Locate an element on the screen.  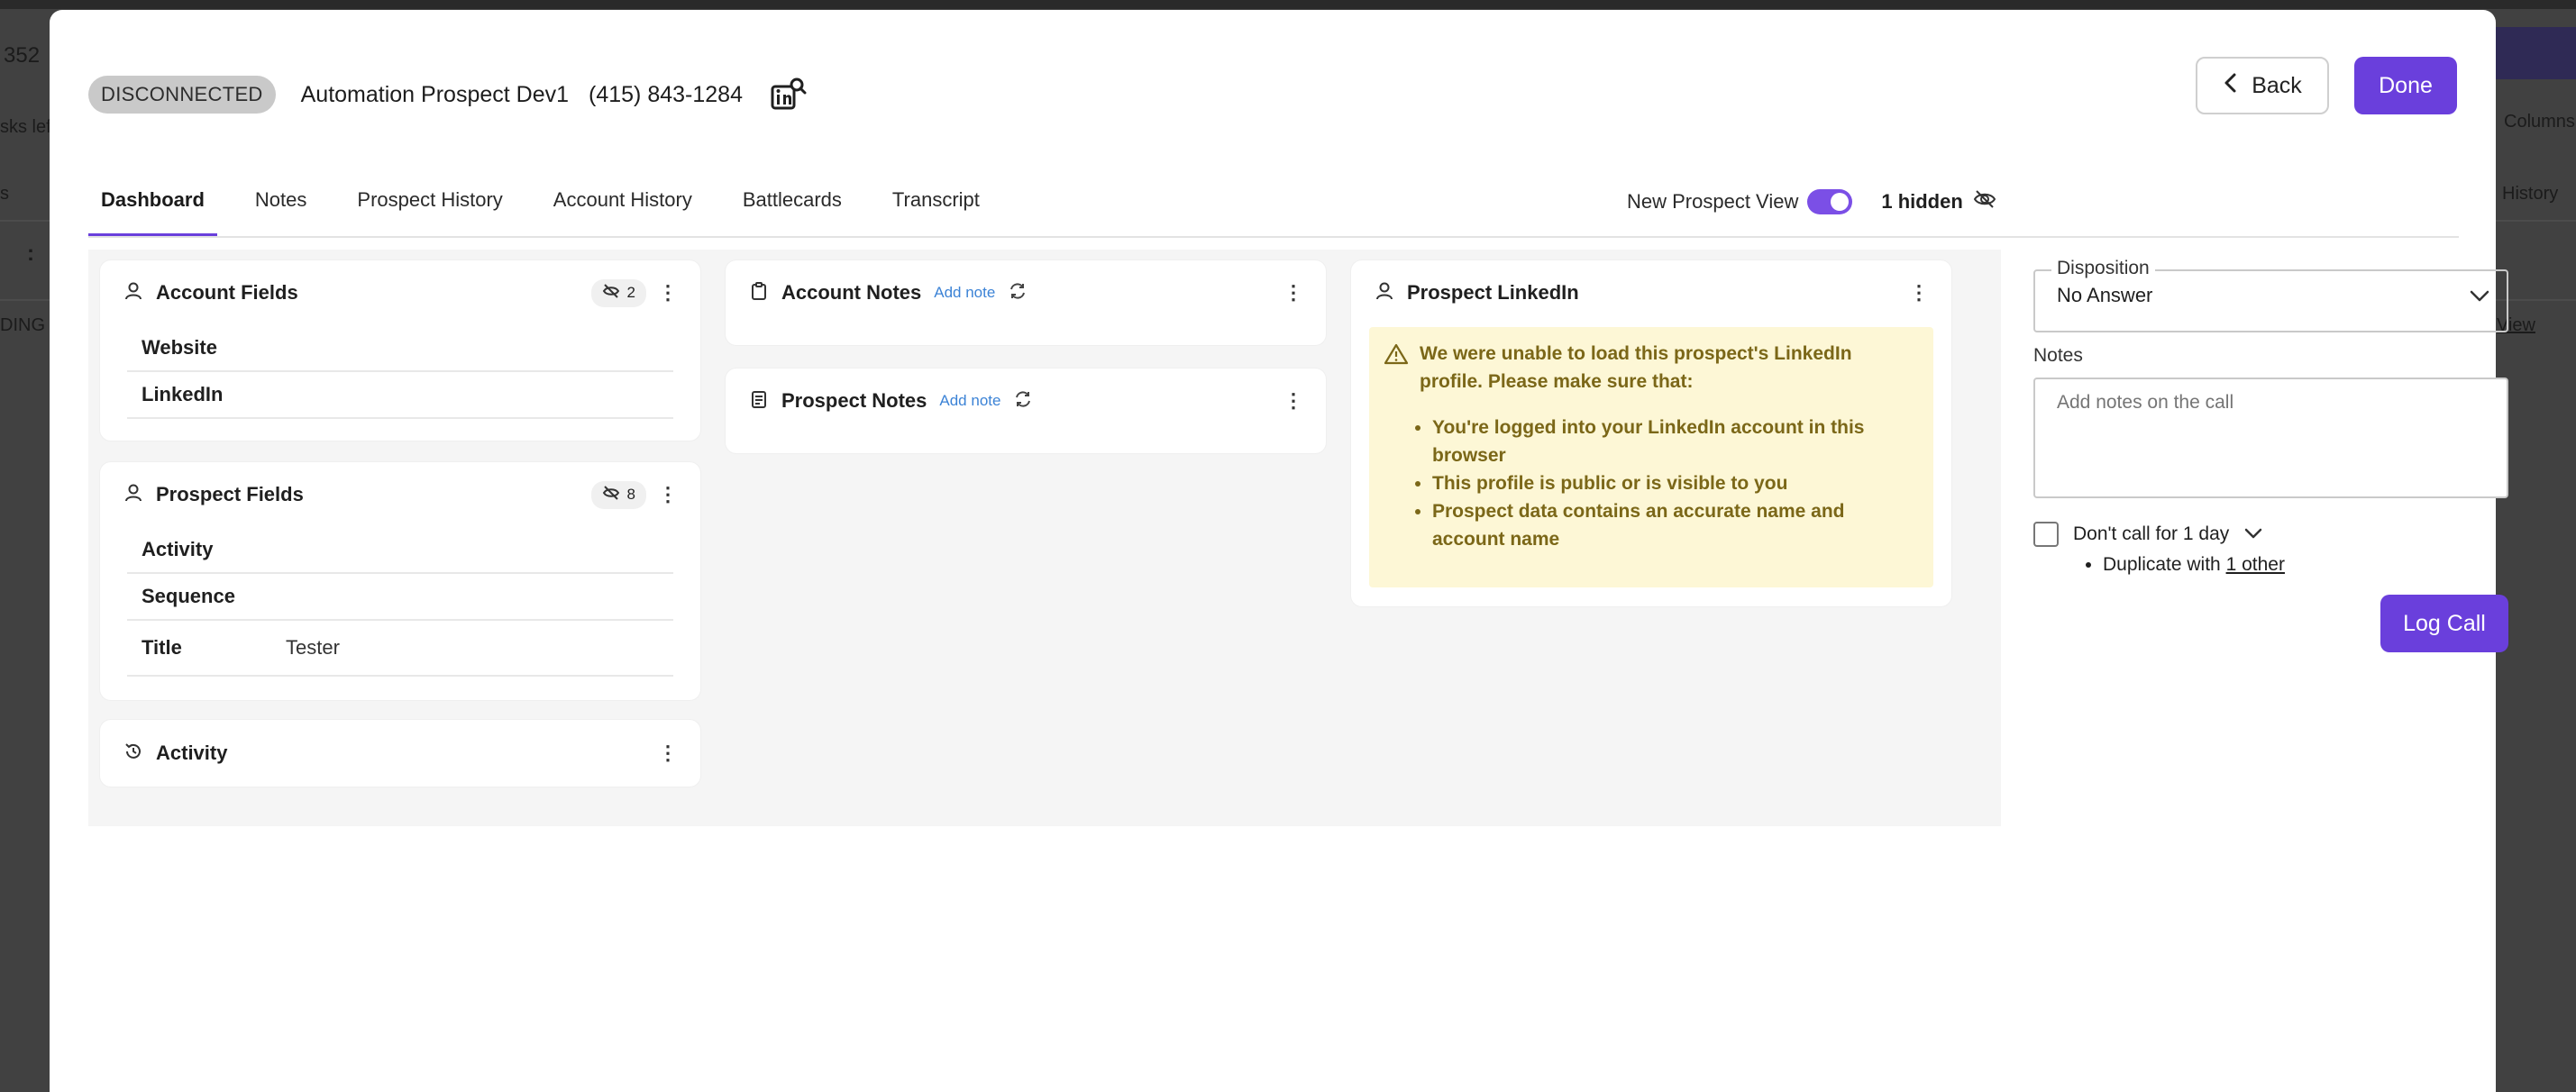
activity-header: Activity ⋮ is located at coordinates (400, 753).